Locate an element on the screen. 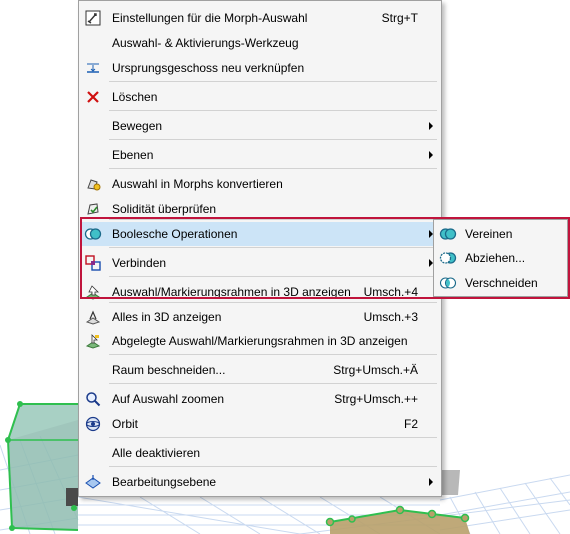 Image resolution: width=570 pixels, height=534 pixels. menu-item-label: Auswahl in Morphs konvertieren is located at coordinates (197, 184).